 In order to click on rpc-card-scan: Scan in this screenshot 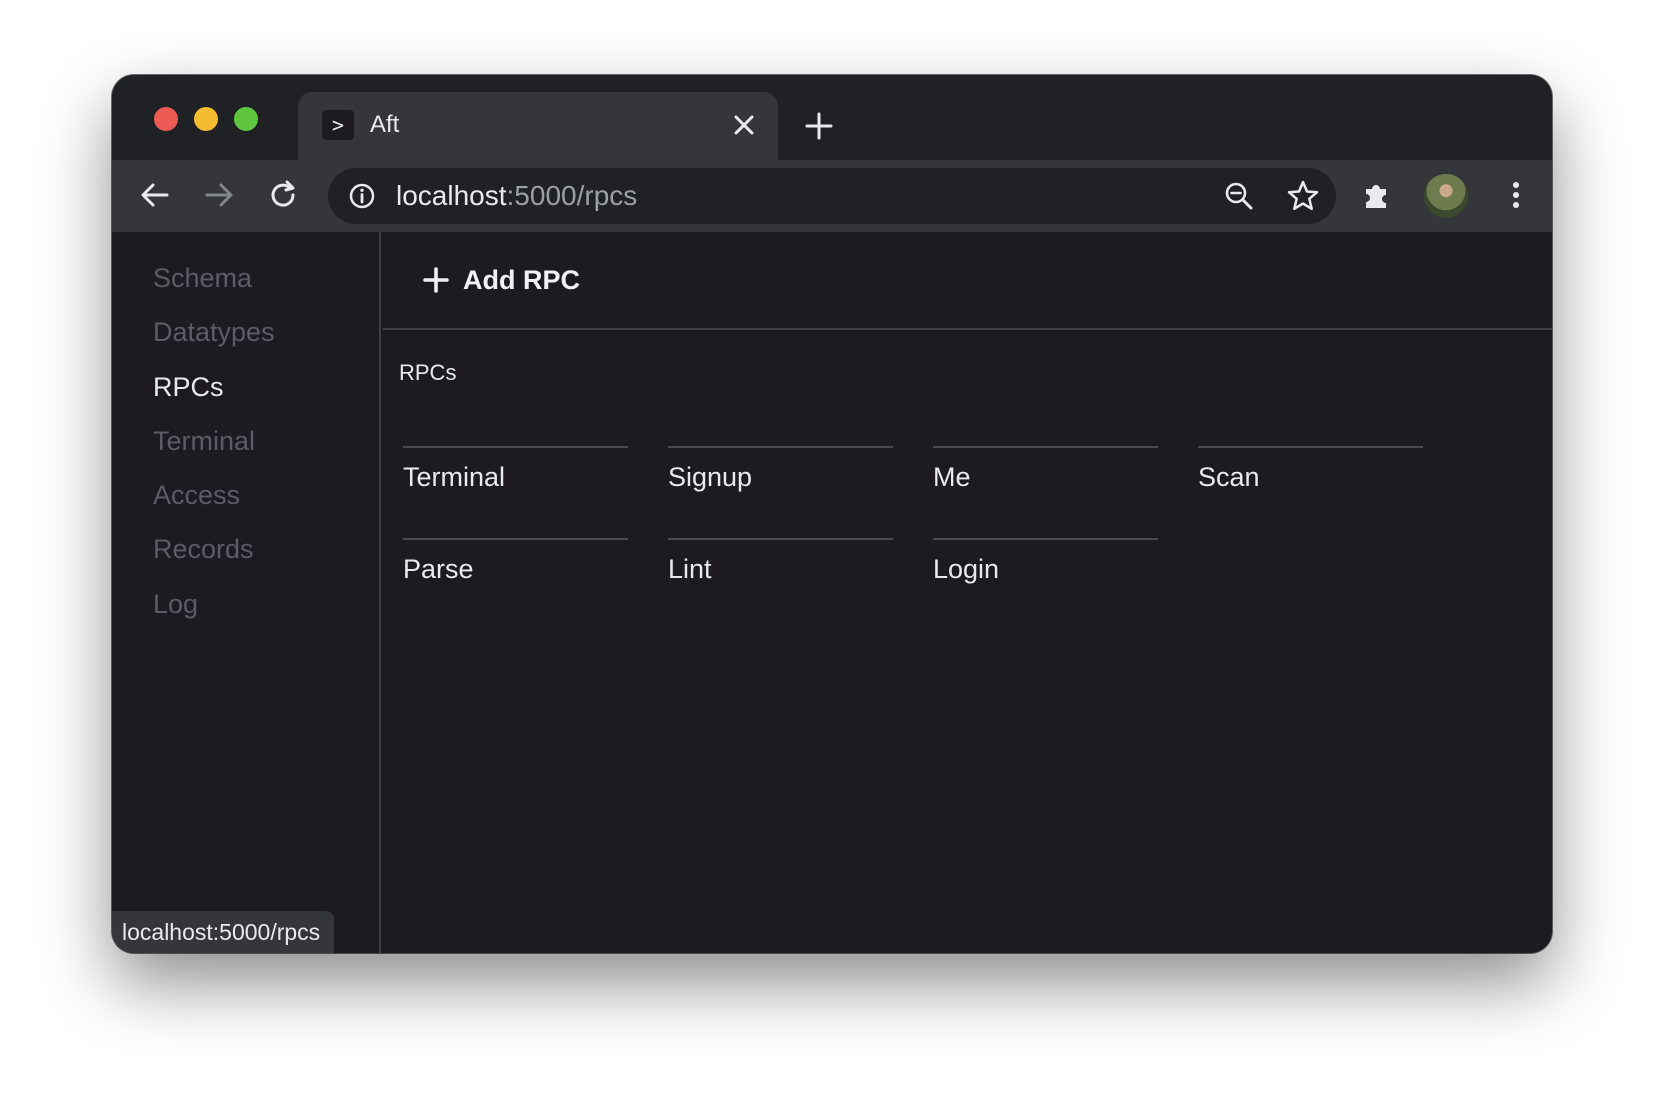, I will do `click(1310, 469)`.